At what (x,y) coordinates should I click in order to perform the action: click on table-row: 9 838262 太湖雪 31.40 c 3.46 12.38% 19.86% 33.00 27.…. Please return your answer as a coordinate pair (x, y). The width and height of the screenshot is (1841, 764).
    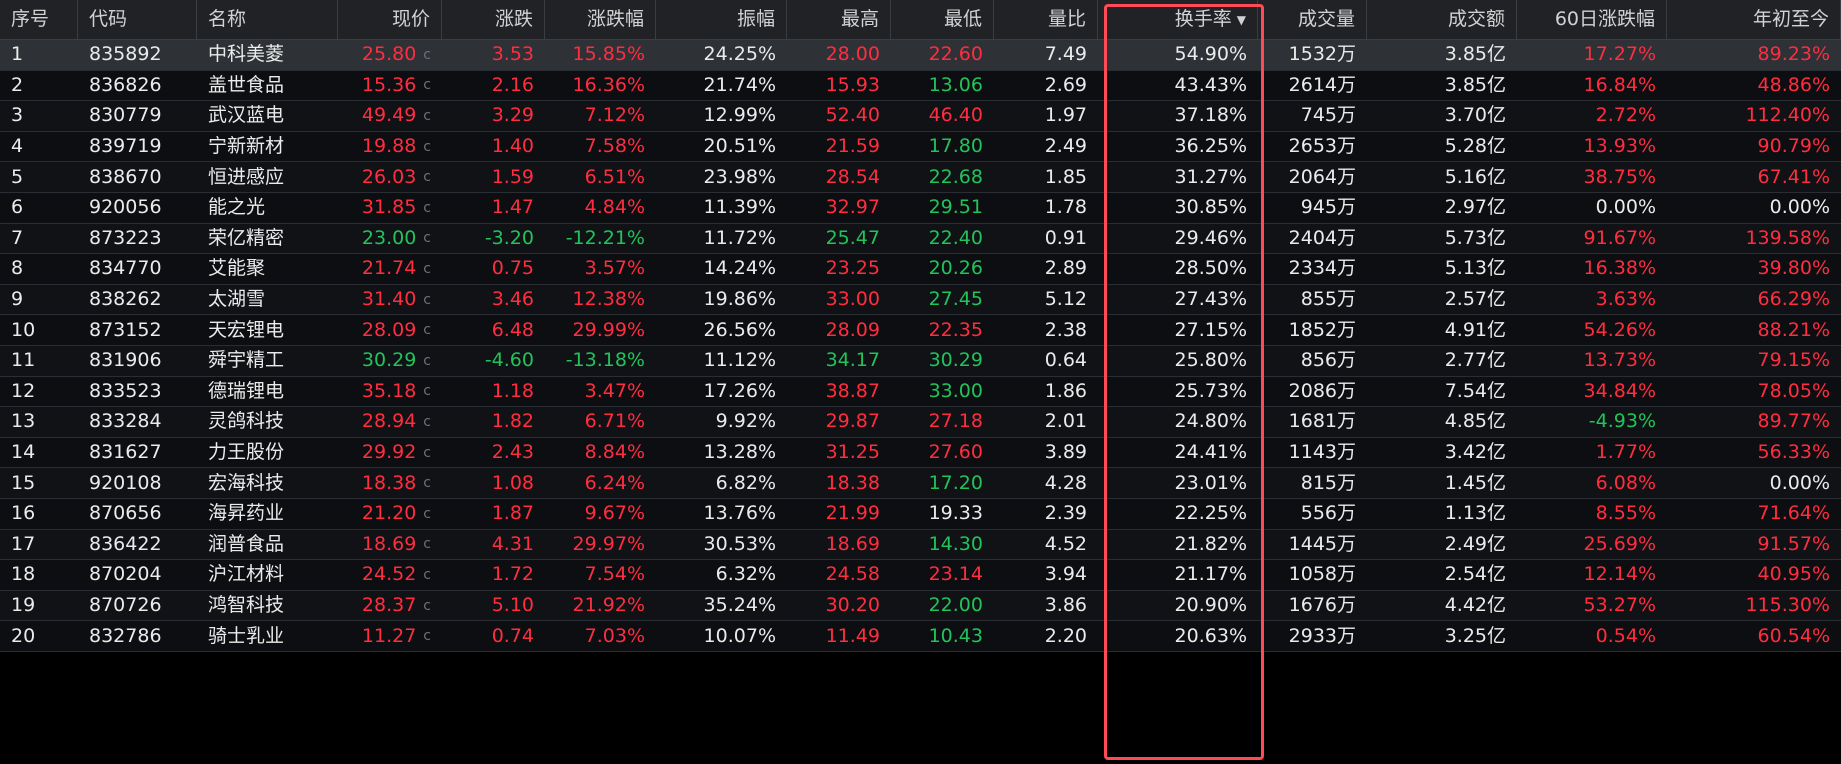
    Looking at the image, I should click on (920, 300).